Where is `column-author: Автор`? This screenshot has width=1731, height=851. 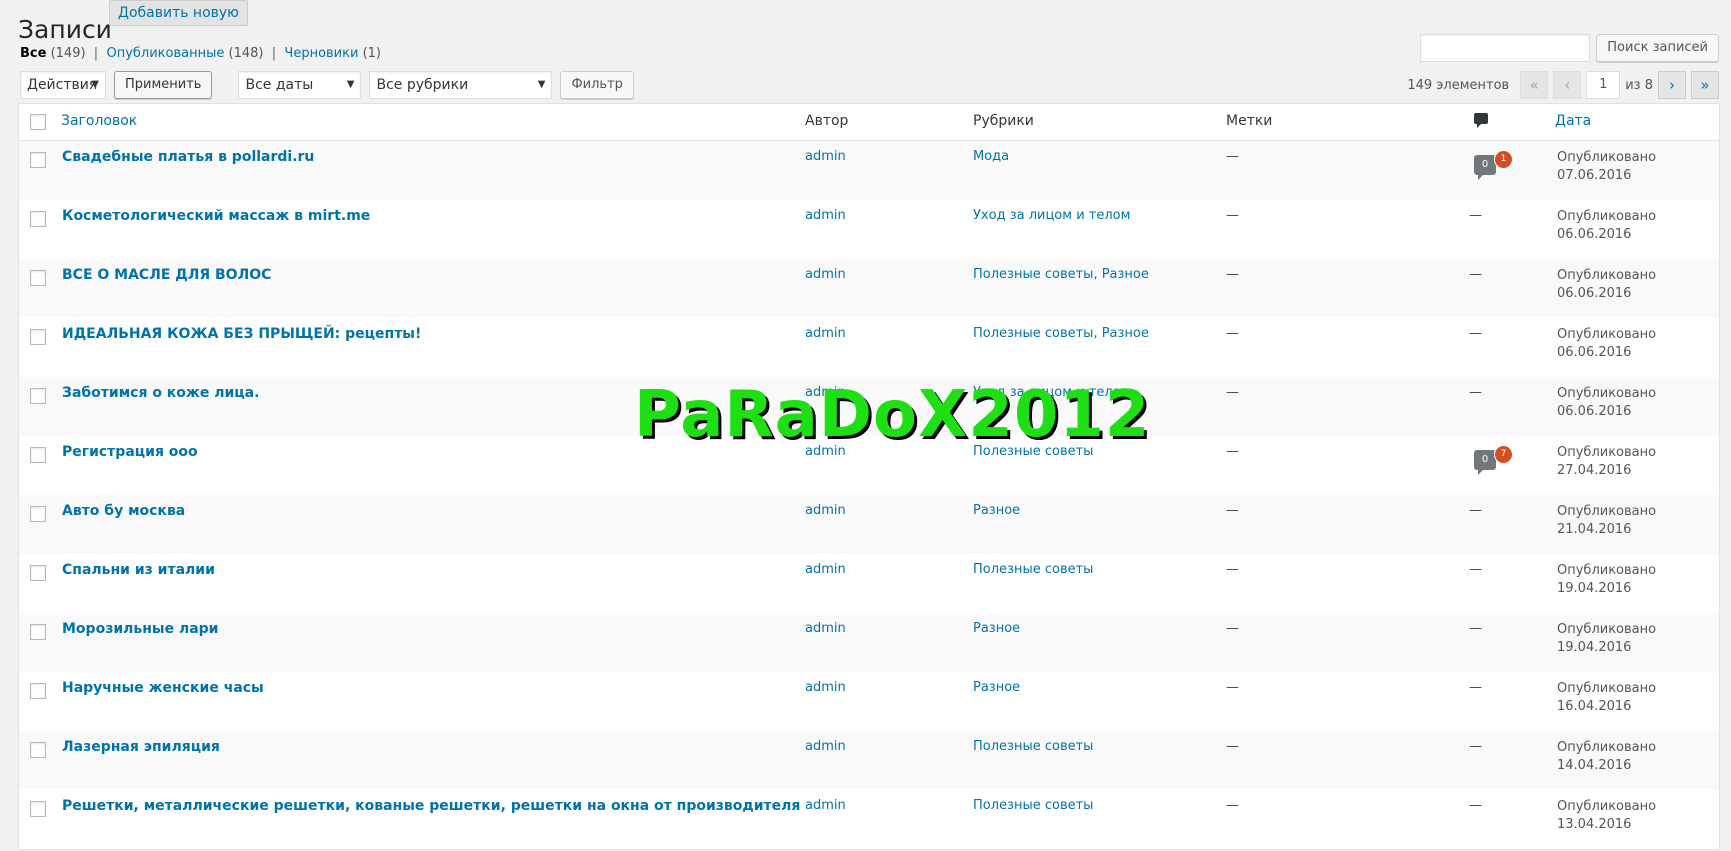 column-author: Автор is located at coordinates (827, 121).